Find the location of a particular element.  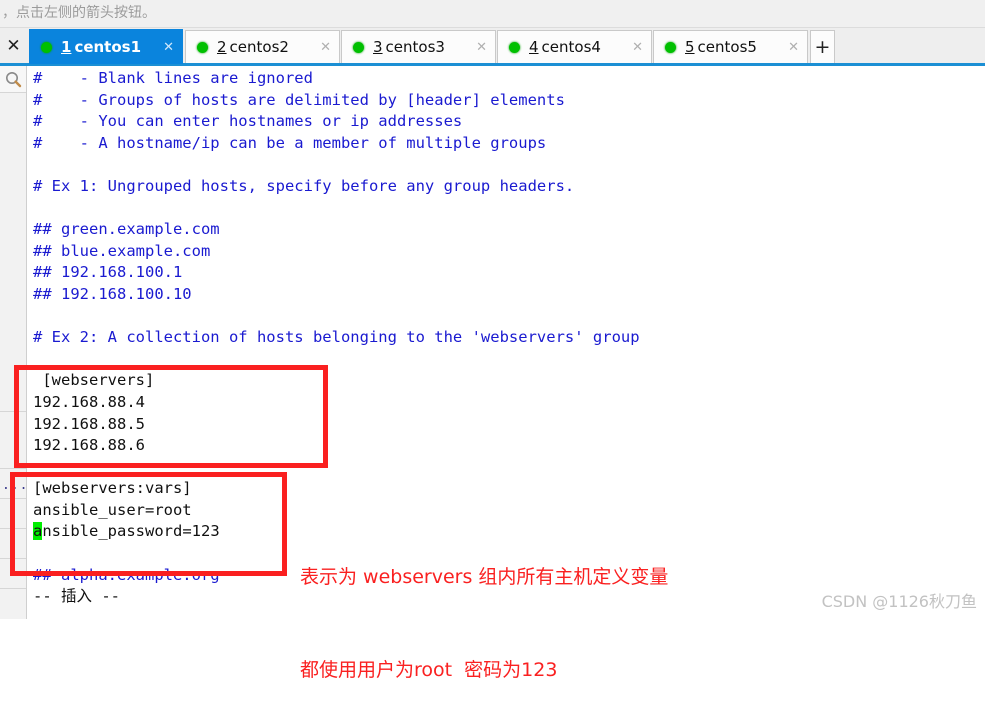

terminal-line: ansible_password=123 is located at coordinates (126, 531).